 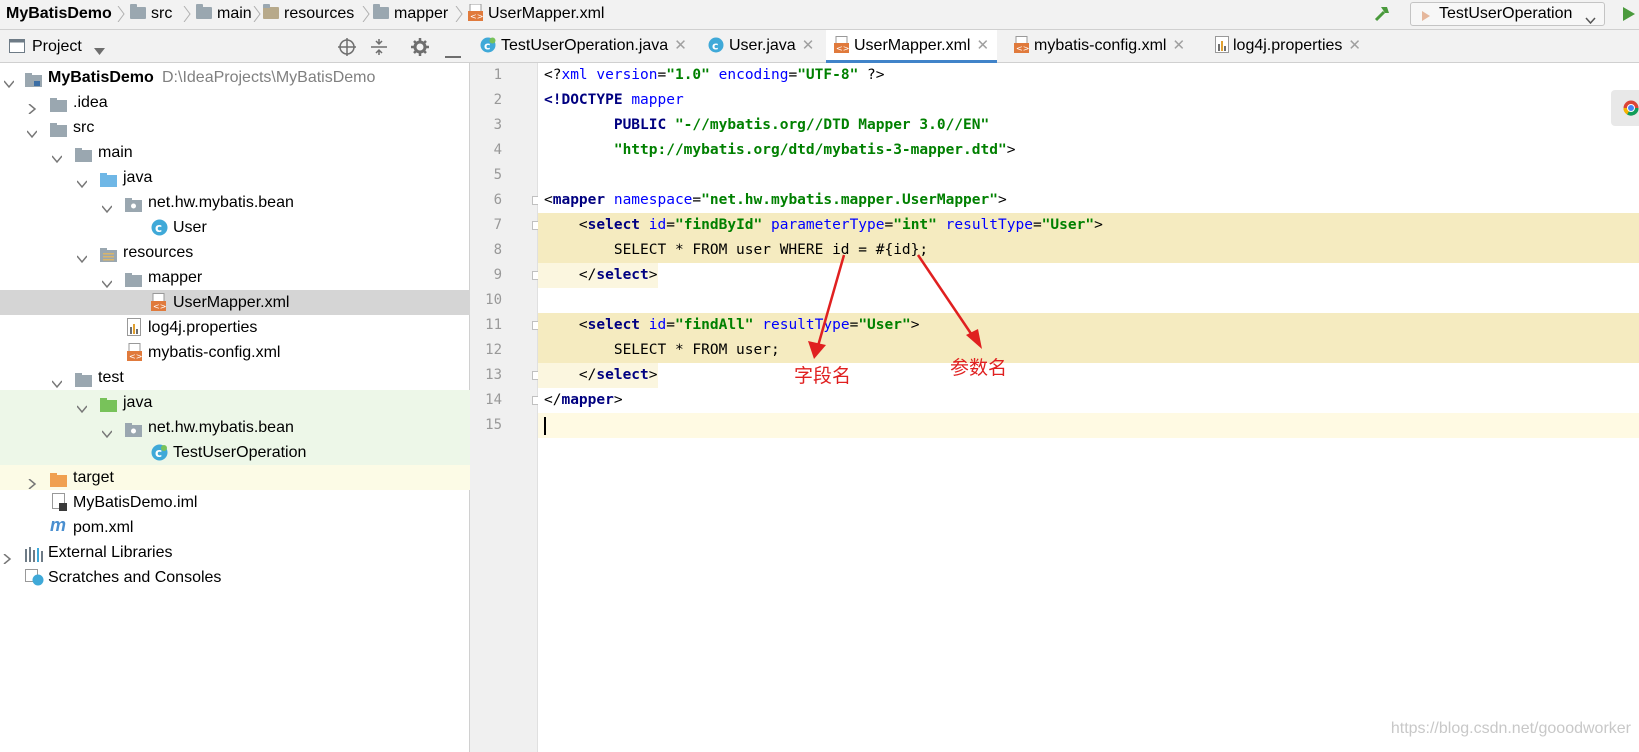 What do you see at coordinates (235, 552) in the screenshot?
I see `tree-item-external-libraries: External Libraries` at bounding box center [235, 552].